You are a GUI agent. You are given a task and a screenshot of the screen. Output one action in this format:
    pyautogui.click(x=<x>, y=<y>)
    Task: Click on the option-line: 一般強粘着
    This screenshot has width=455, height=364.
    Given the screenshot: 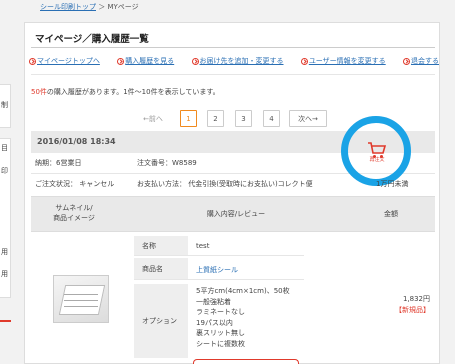 What is the action you would take?
    pyautogui.click(x=213, y=301)
    